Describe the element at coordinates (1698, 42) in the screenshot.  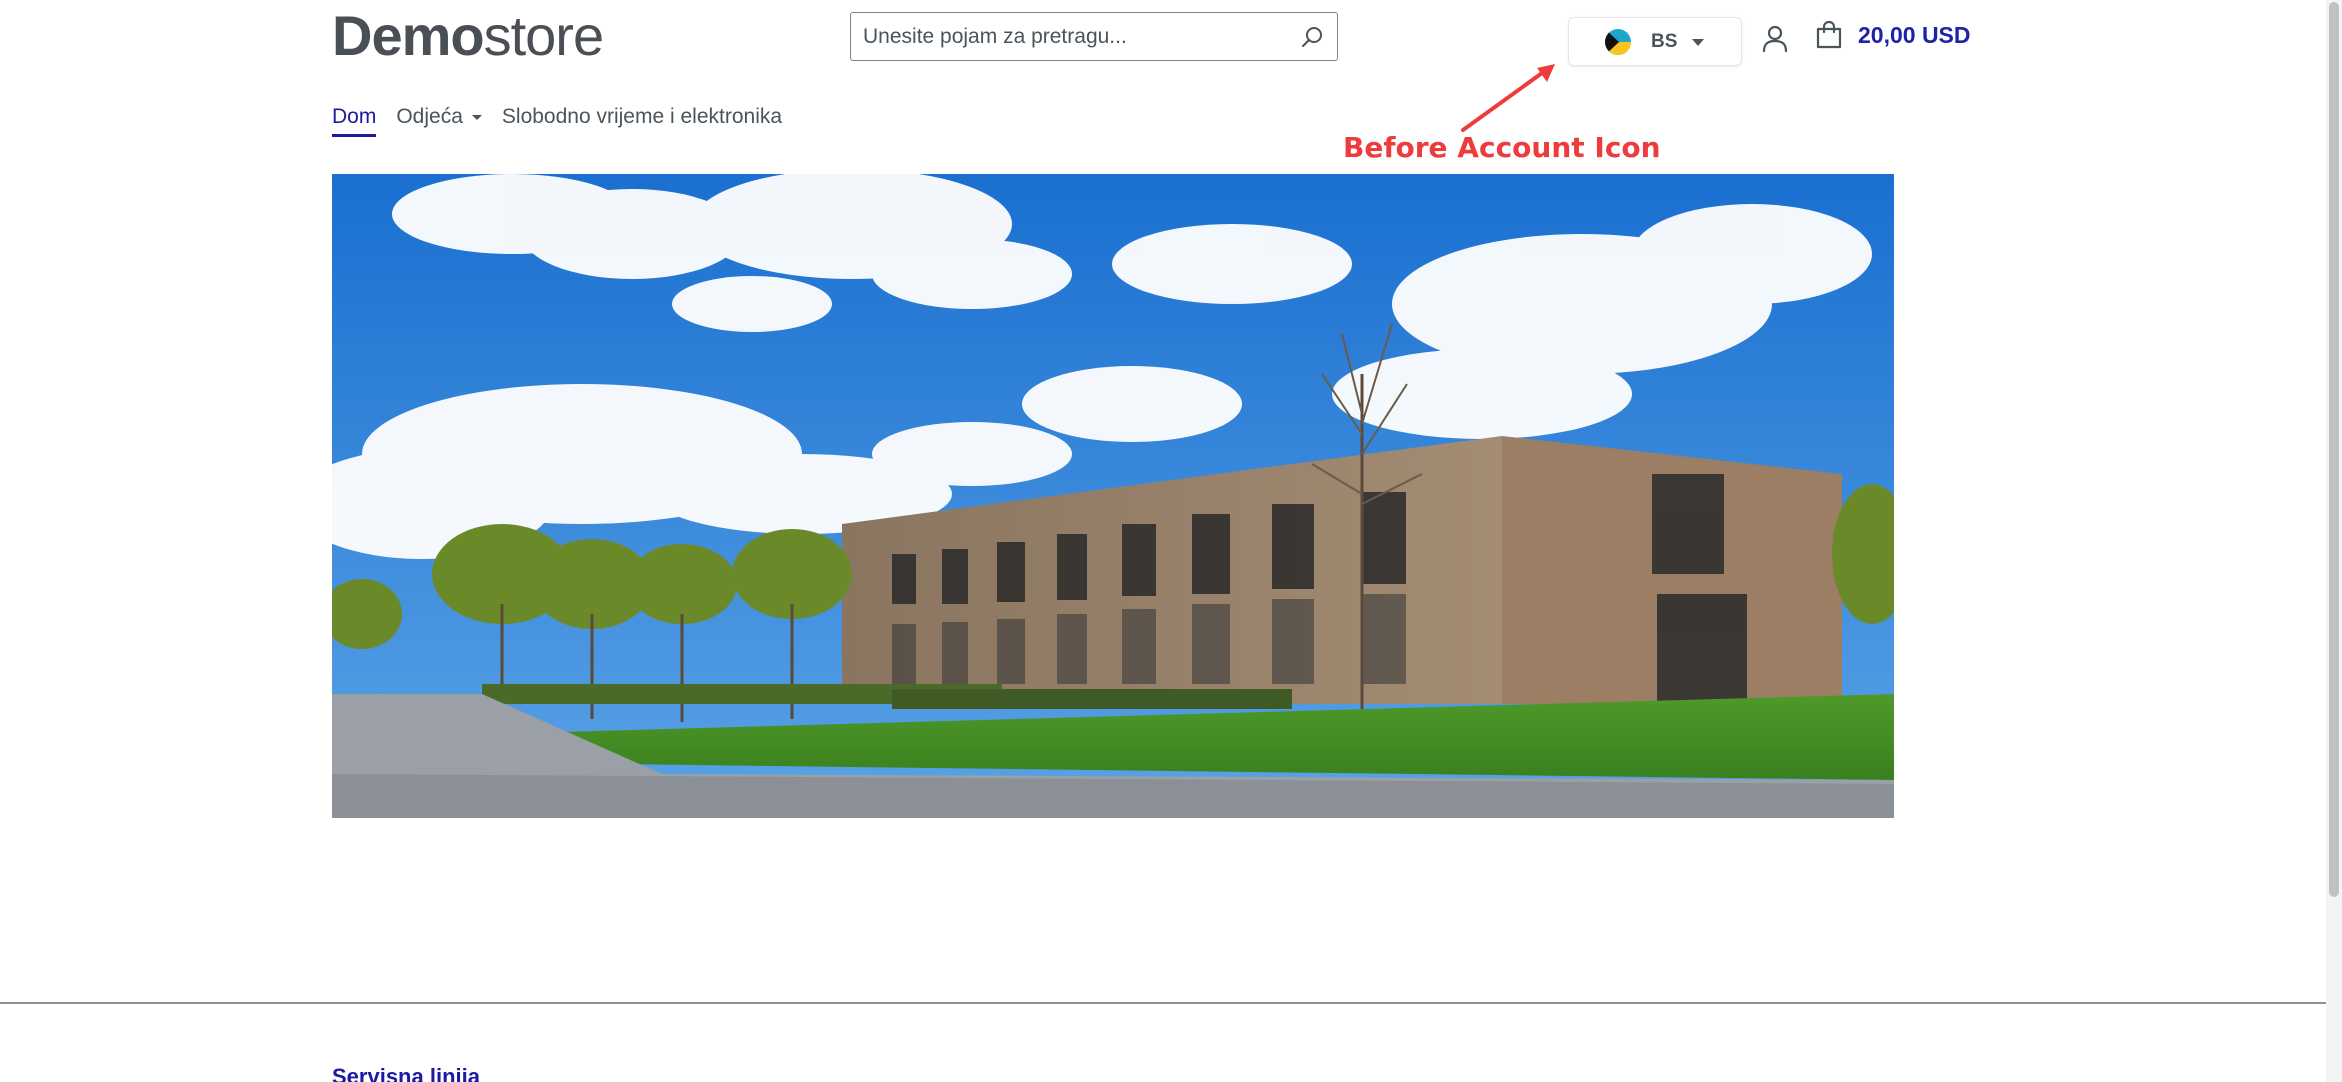
I see `caret-down-icon` at that location.